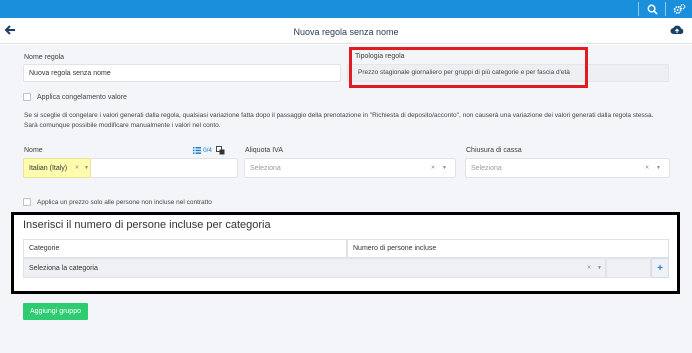 This screenshot has width=692, height=353. I want to click on category-select: Seleziona la categoria × ▼, so click(314, 268).